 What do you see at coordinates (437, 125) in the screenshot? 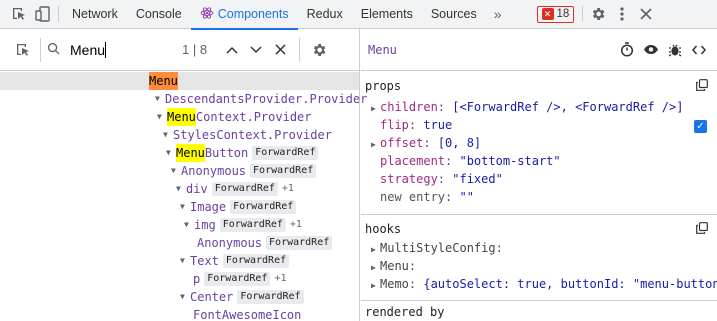
I see `prop-value: true` at bounding box center [437, 125].